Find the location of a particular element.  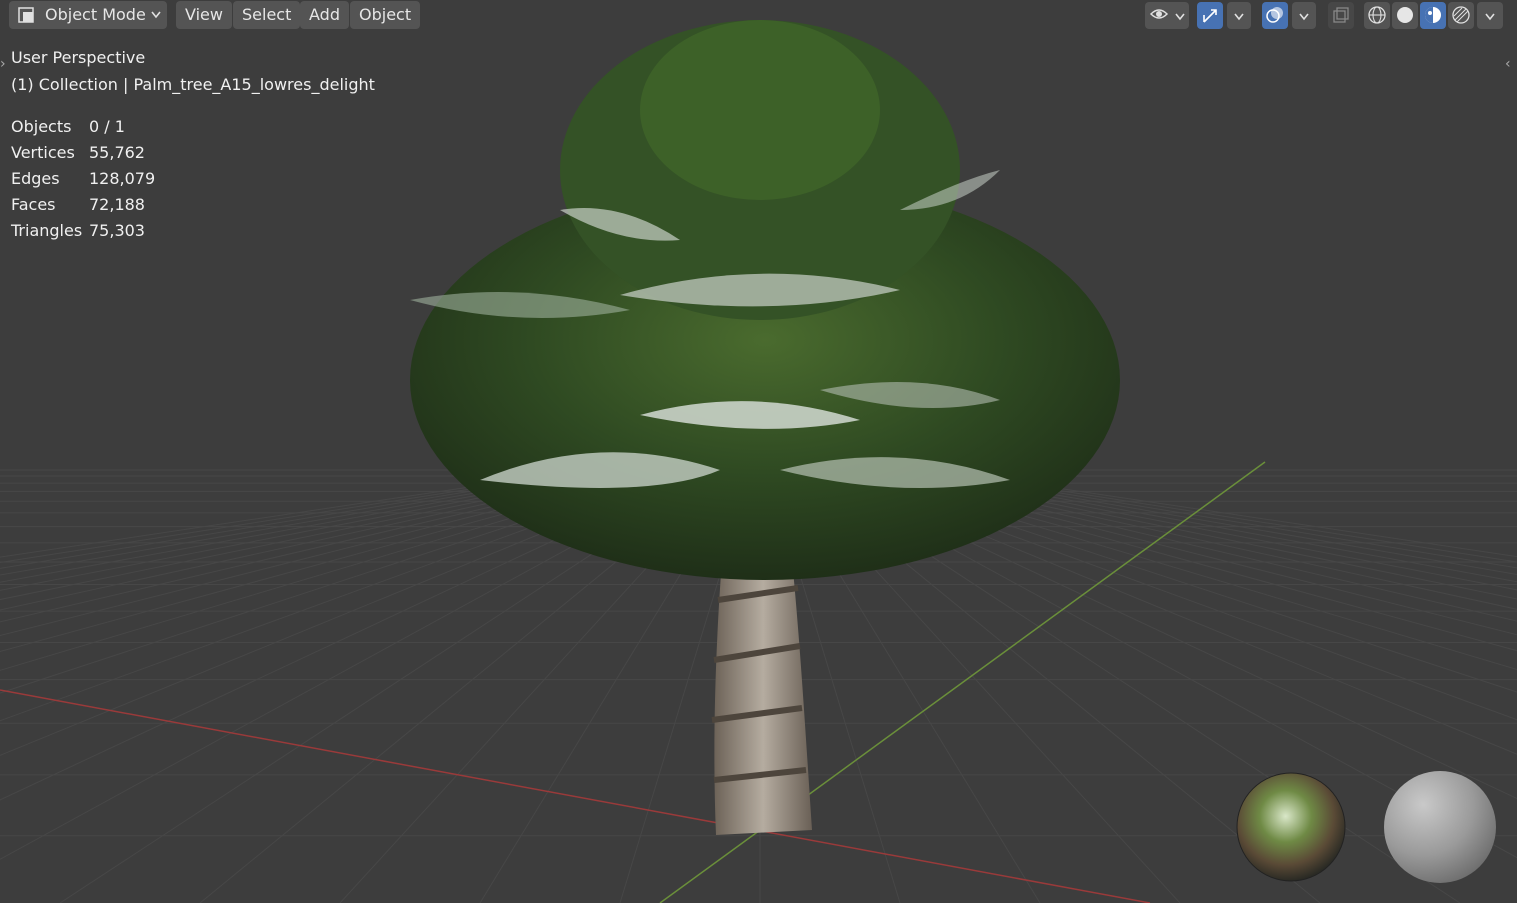

stat-label-faces: Faces is located at coordinates (33, 204).